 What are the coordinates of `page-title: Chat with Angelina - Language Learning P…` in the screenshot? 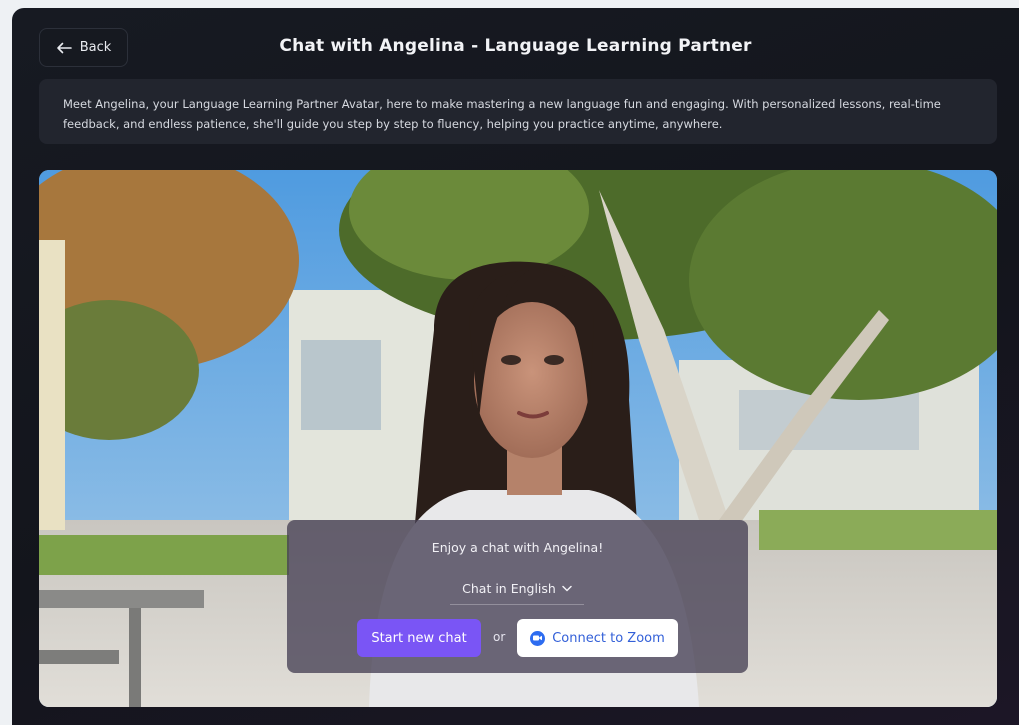 It's located at (515, 46).